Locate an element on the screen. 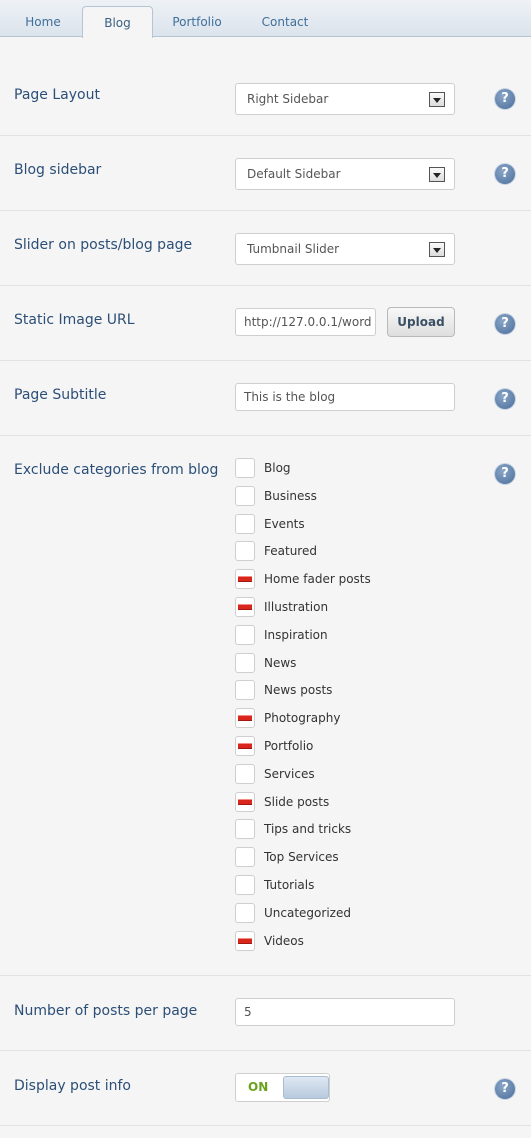  tab-home: Home is located at coordinates (43, 24).